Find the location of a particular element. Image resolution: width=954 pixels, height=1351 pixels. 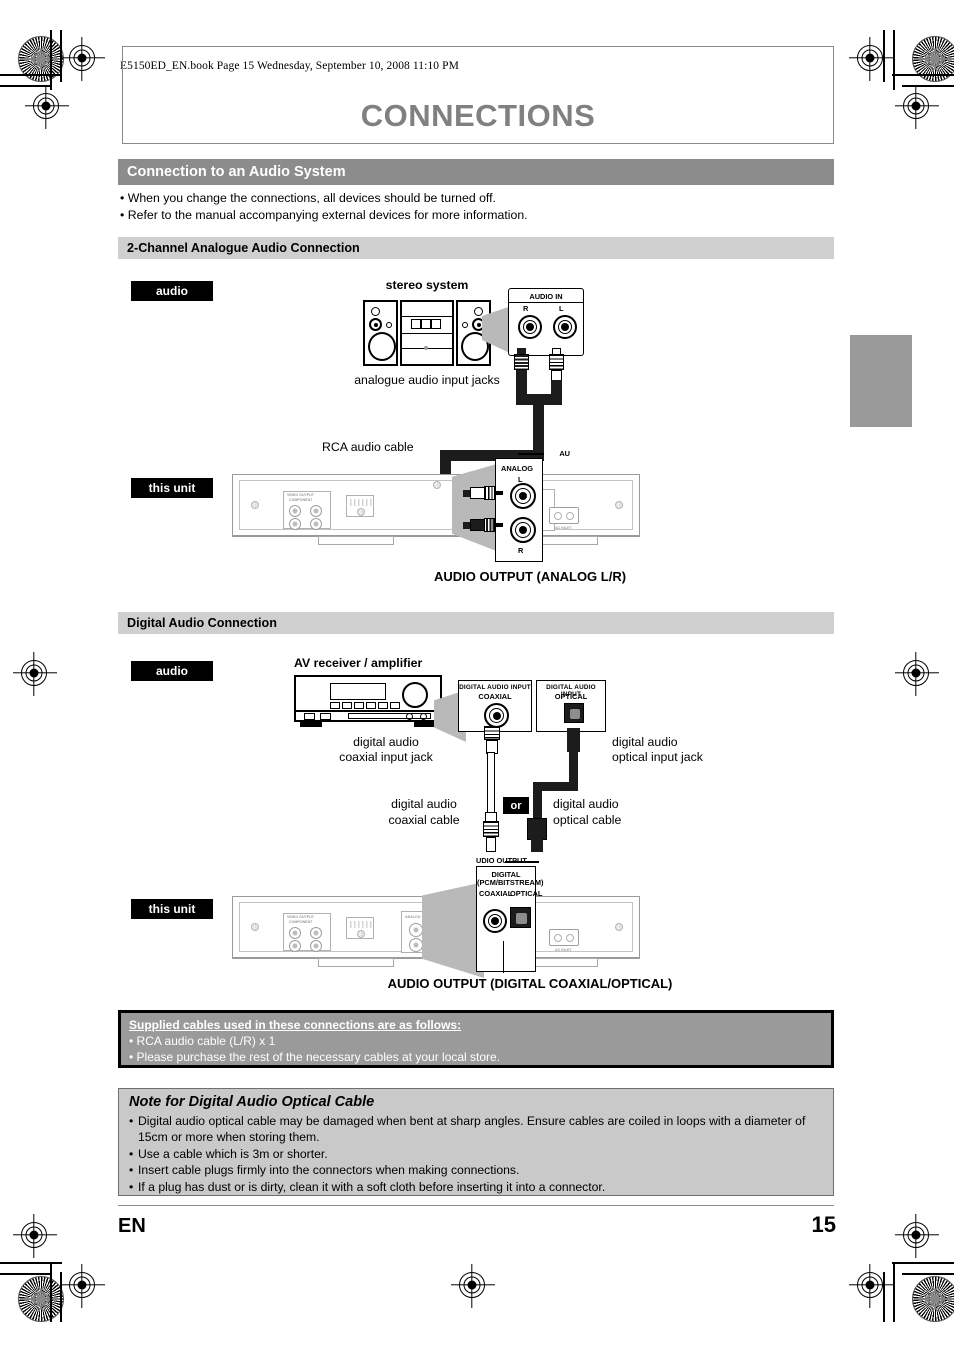

analog-output-jack-l is located at coordinates (523, 496).